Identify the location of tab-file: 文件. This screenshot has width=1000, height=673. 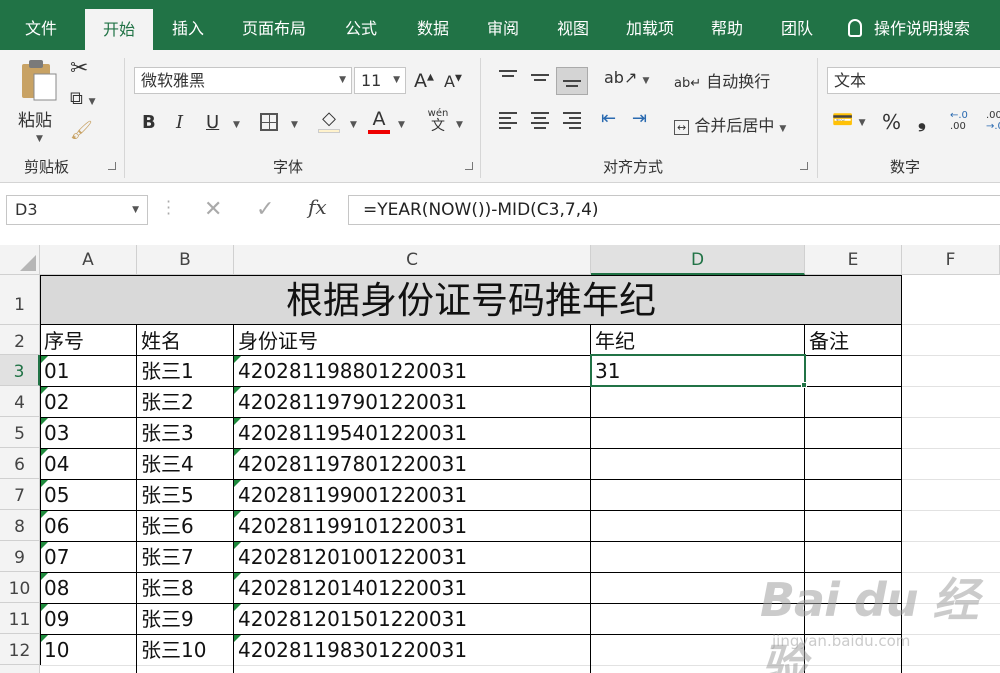
(41, 25).